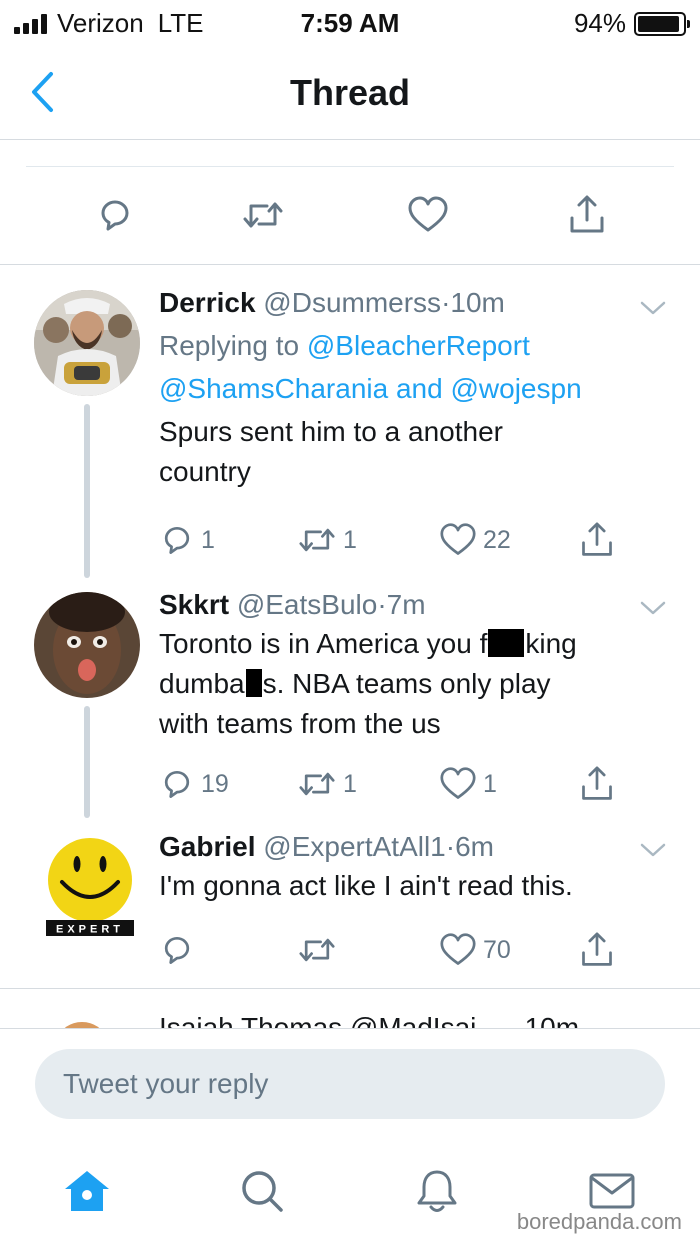 The image size is (700, 1243). What do you see at coordinates (551, 643) in the screenshot?
I see `tweet-text-fragment: king` at bounding box center [551, 643].